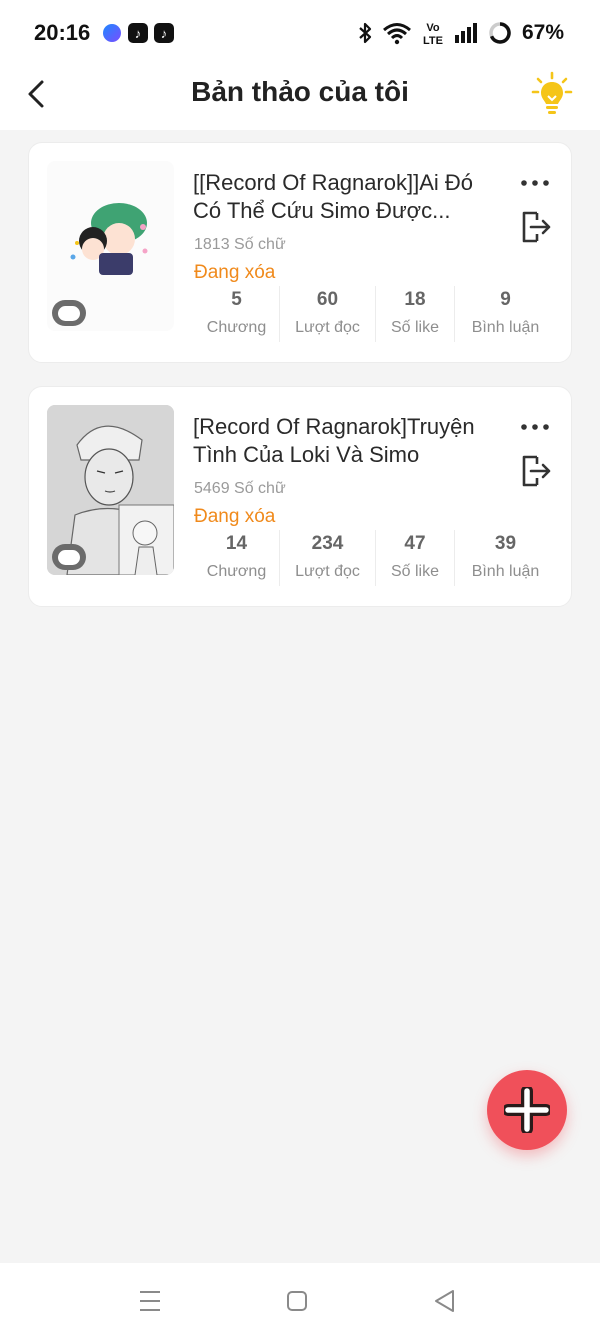  Describe the element at coordinates (327, 543) in the screenshot. I see `stat-value: 234` at that location.